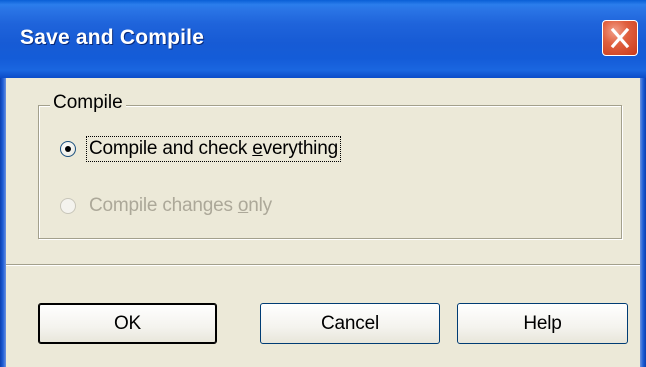 This screenshot has height=367, width=646. I want to click on window-title: Save and Compile, so click(112, 37).